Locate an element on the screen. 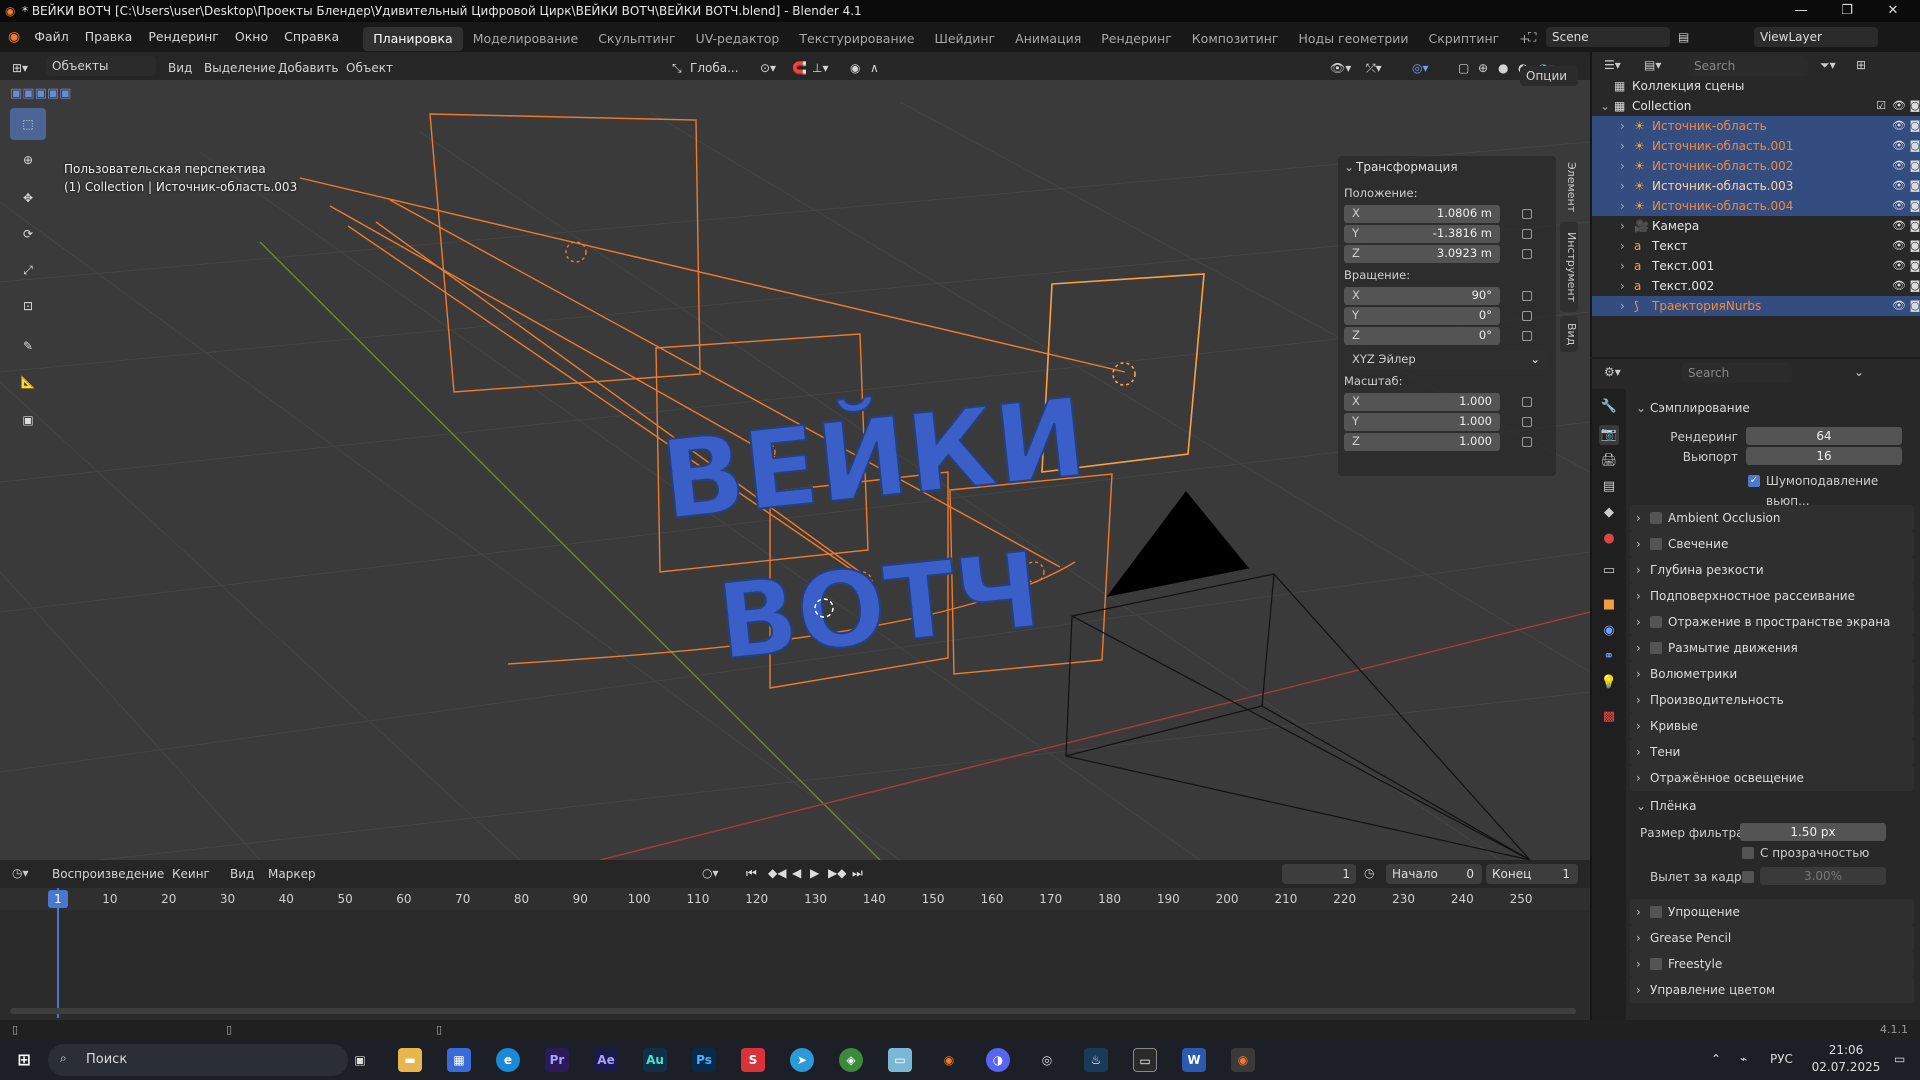 Image resolution: width=1920 pixels, height=1080 pixels. timeline-menu-keying: Кеинг is located at coordinates (191, 874).